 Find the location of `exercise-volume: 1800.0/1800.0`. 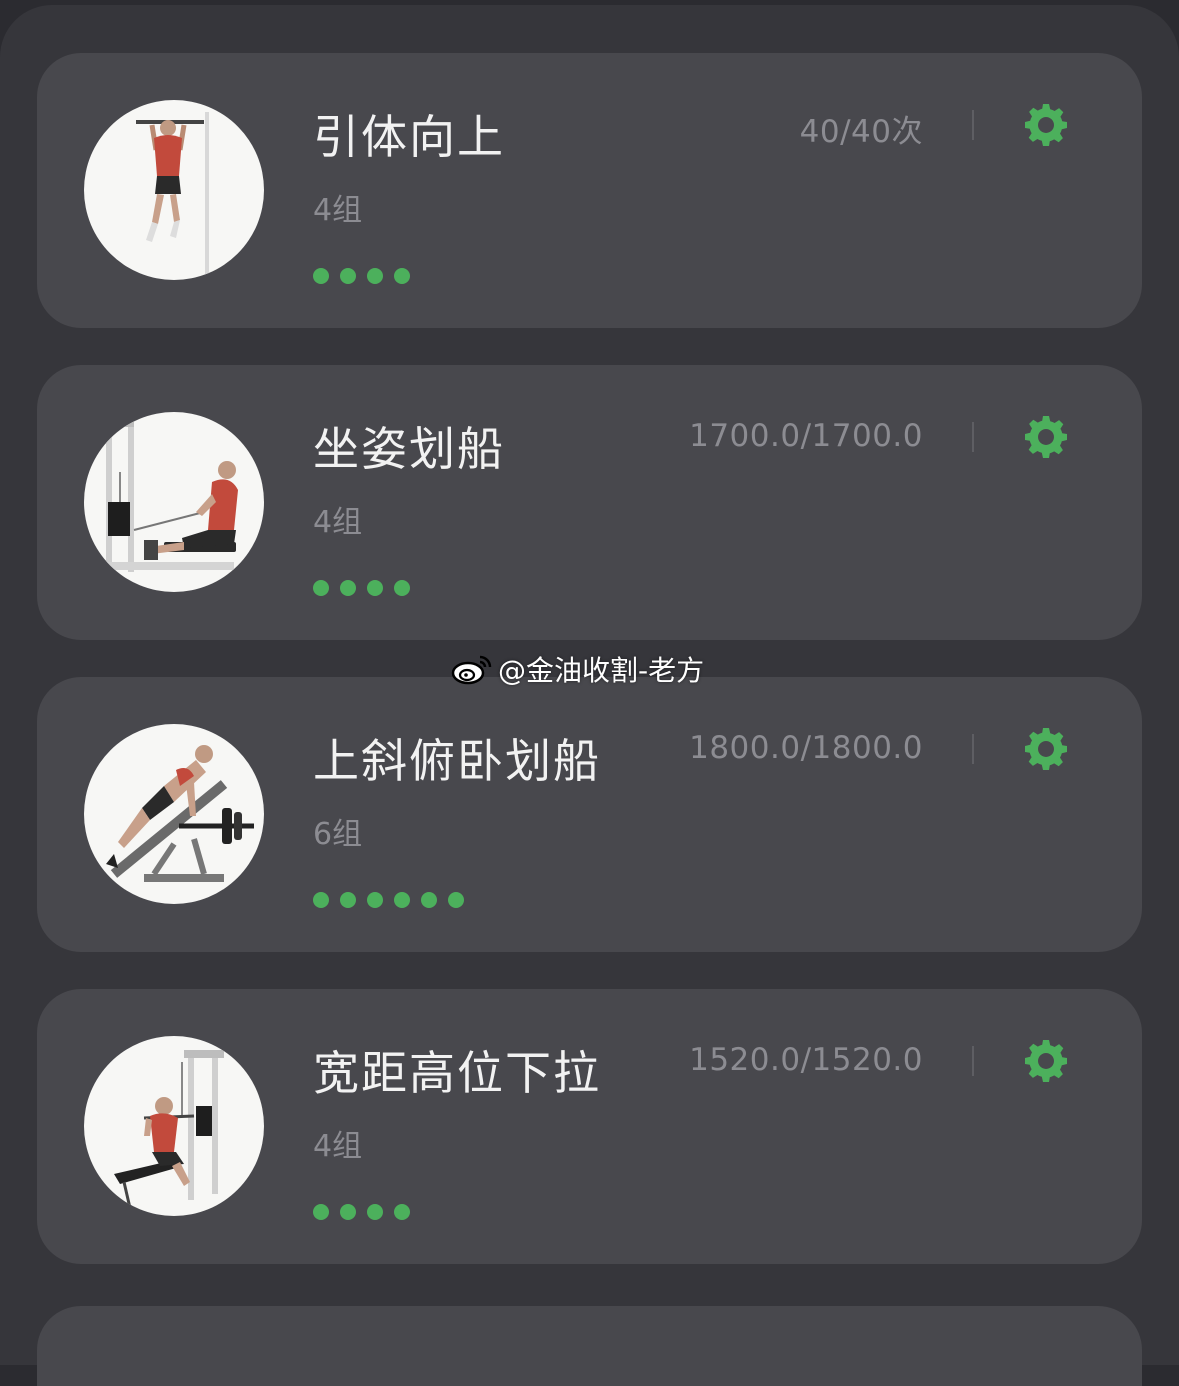

exercise-volume: 1800.0/1800.0 is located at coordinates (806, 748).